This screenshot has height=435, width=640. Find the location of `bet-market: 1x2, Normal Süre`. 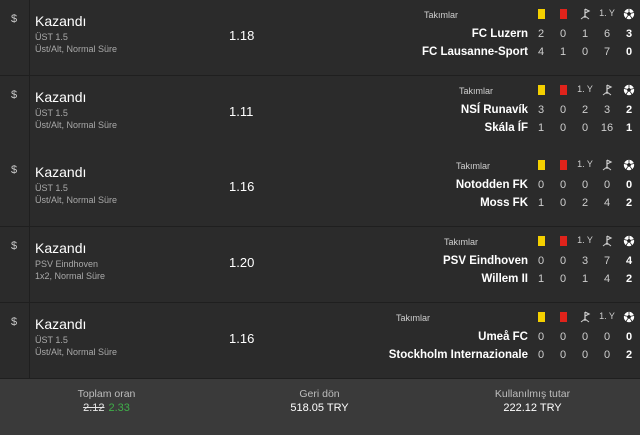

bet-market: 1x2, Normal Süre is located at coordinates (70, 276).